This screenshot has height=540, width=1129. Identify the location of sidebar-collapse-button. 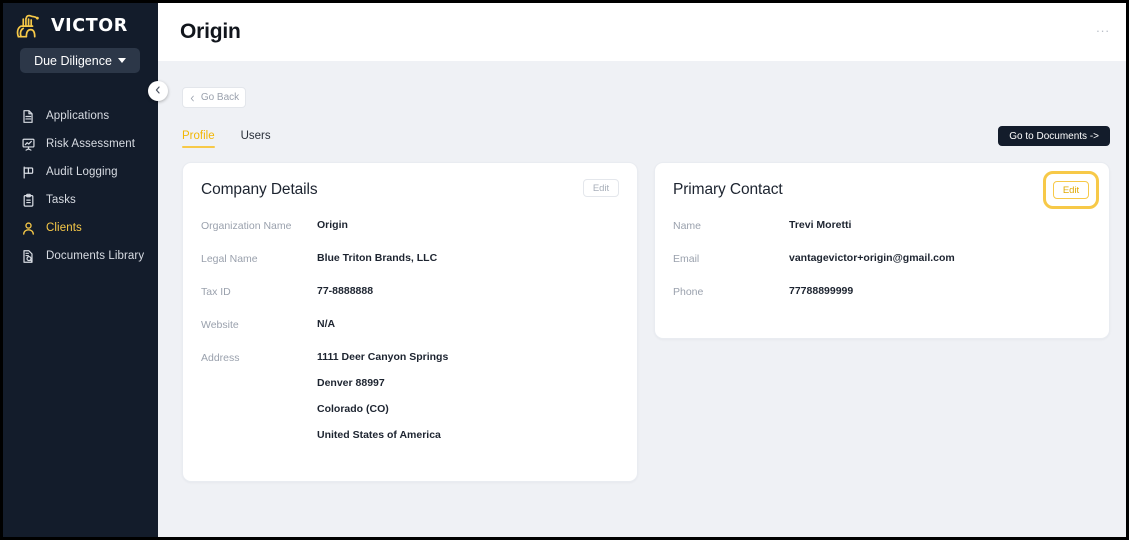
(158, 91).